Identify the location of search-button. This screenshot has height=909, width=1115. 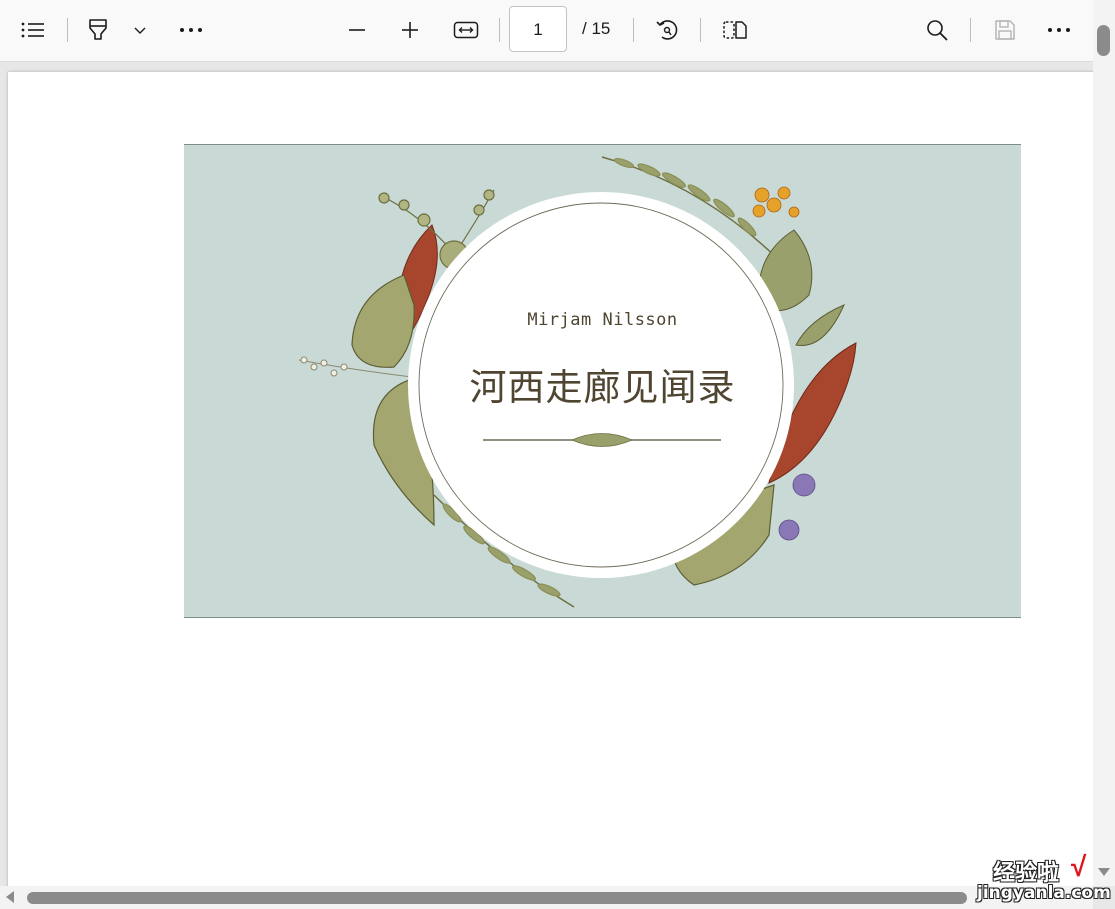
(937, 30).